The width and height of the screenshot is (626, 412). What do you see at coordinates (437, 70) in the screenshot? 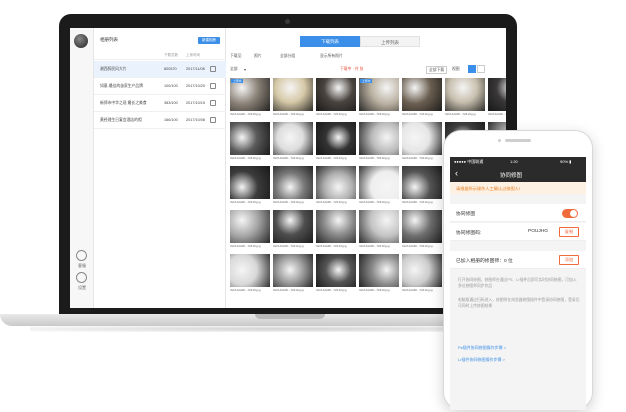
I see `download-all-button: 全部下载` at bounding box center [437, 70].